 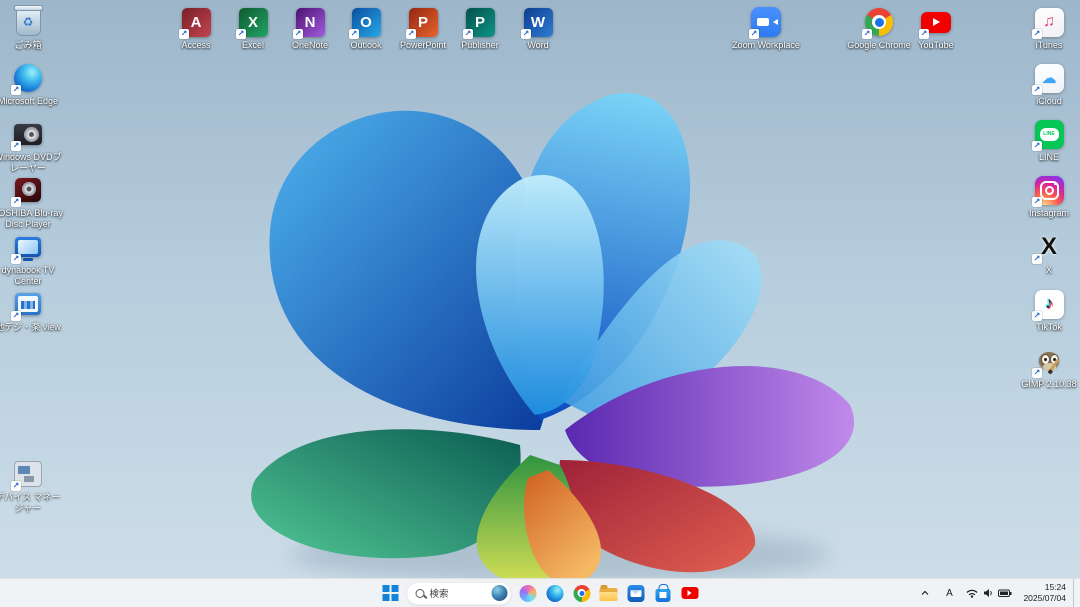 I want to click on taskbar-app-outlook, so click(x=636, y=593).